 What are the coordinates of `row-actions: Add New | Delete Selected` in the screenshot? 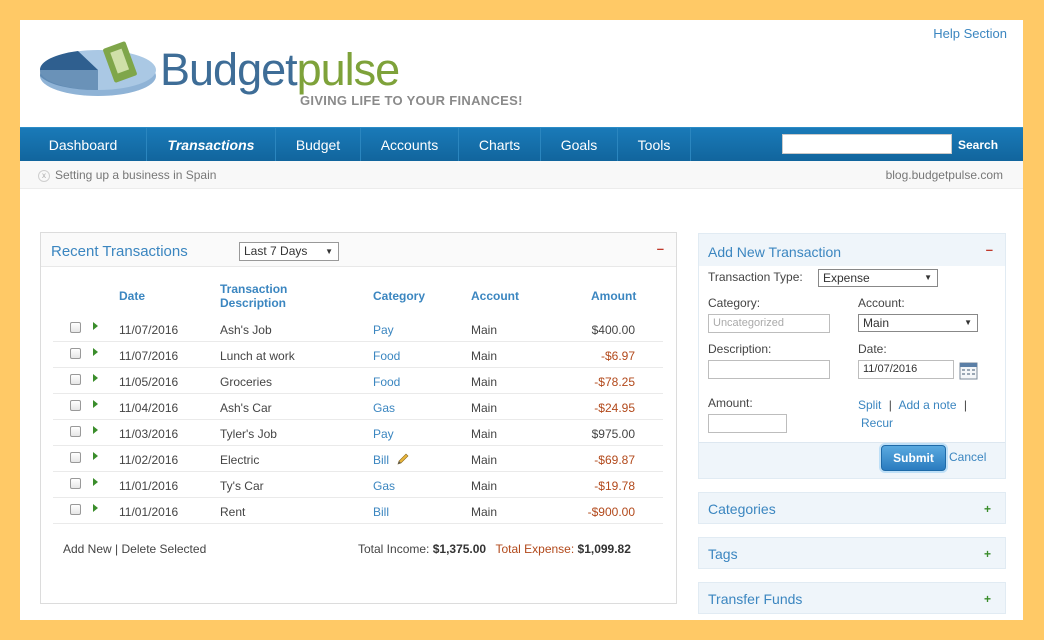 It's located at (134, 549).